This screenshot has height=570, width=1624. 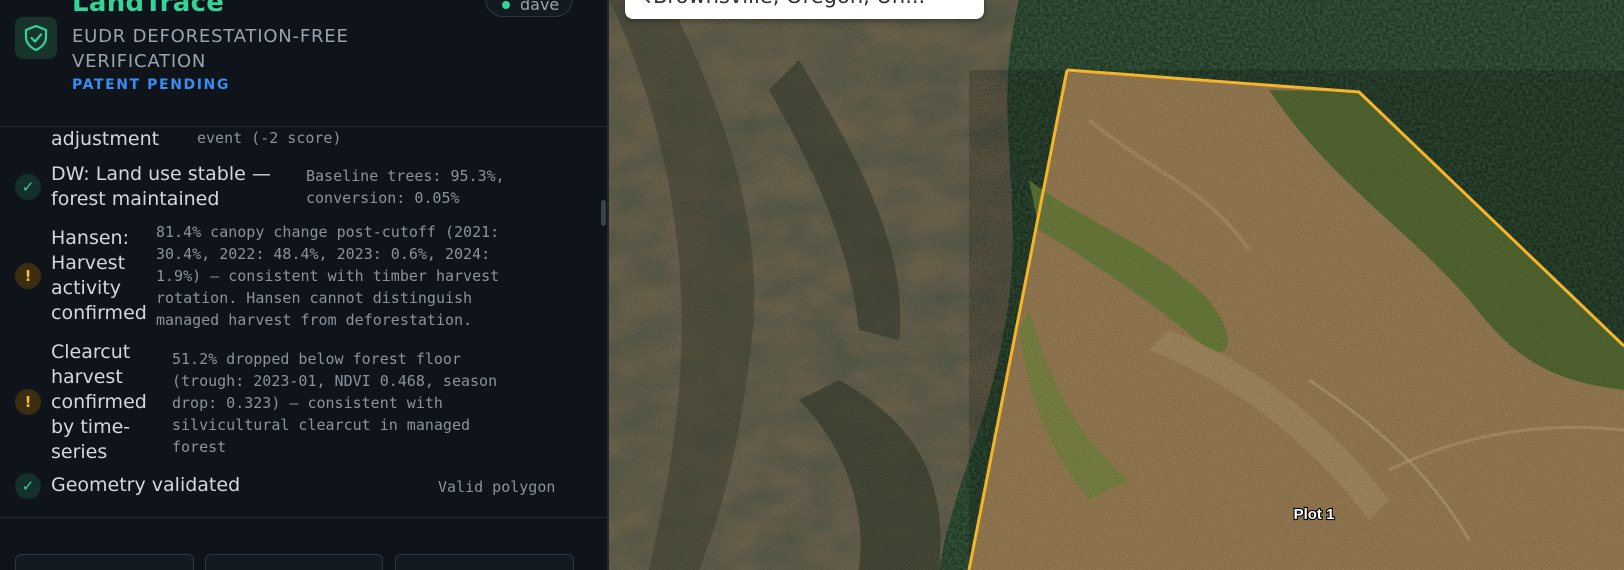 What do you see at coordinates (210, 36) in the screenshot?
I see `app-subtitle-line1: EUDR DEFORESTATION-FREE` at bounding box center [210, 36].